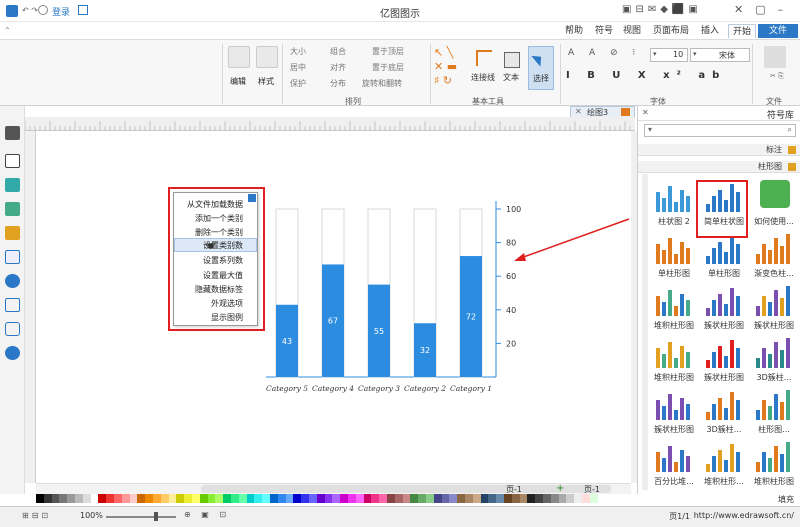  Describe the element at coordinates (720, 130) in the screenshot. I see `library-search-input: ⌕ ▾` at that location.